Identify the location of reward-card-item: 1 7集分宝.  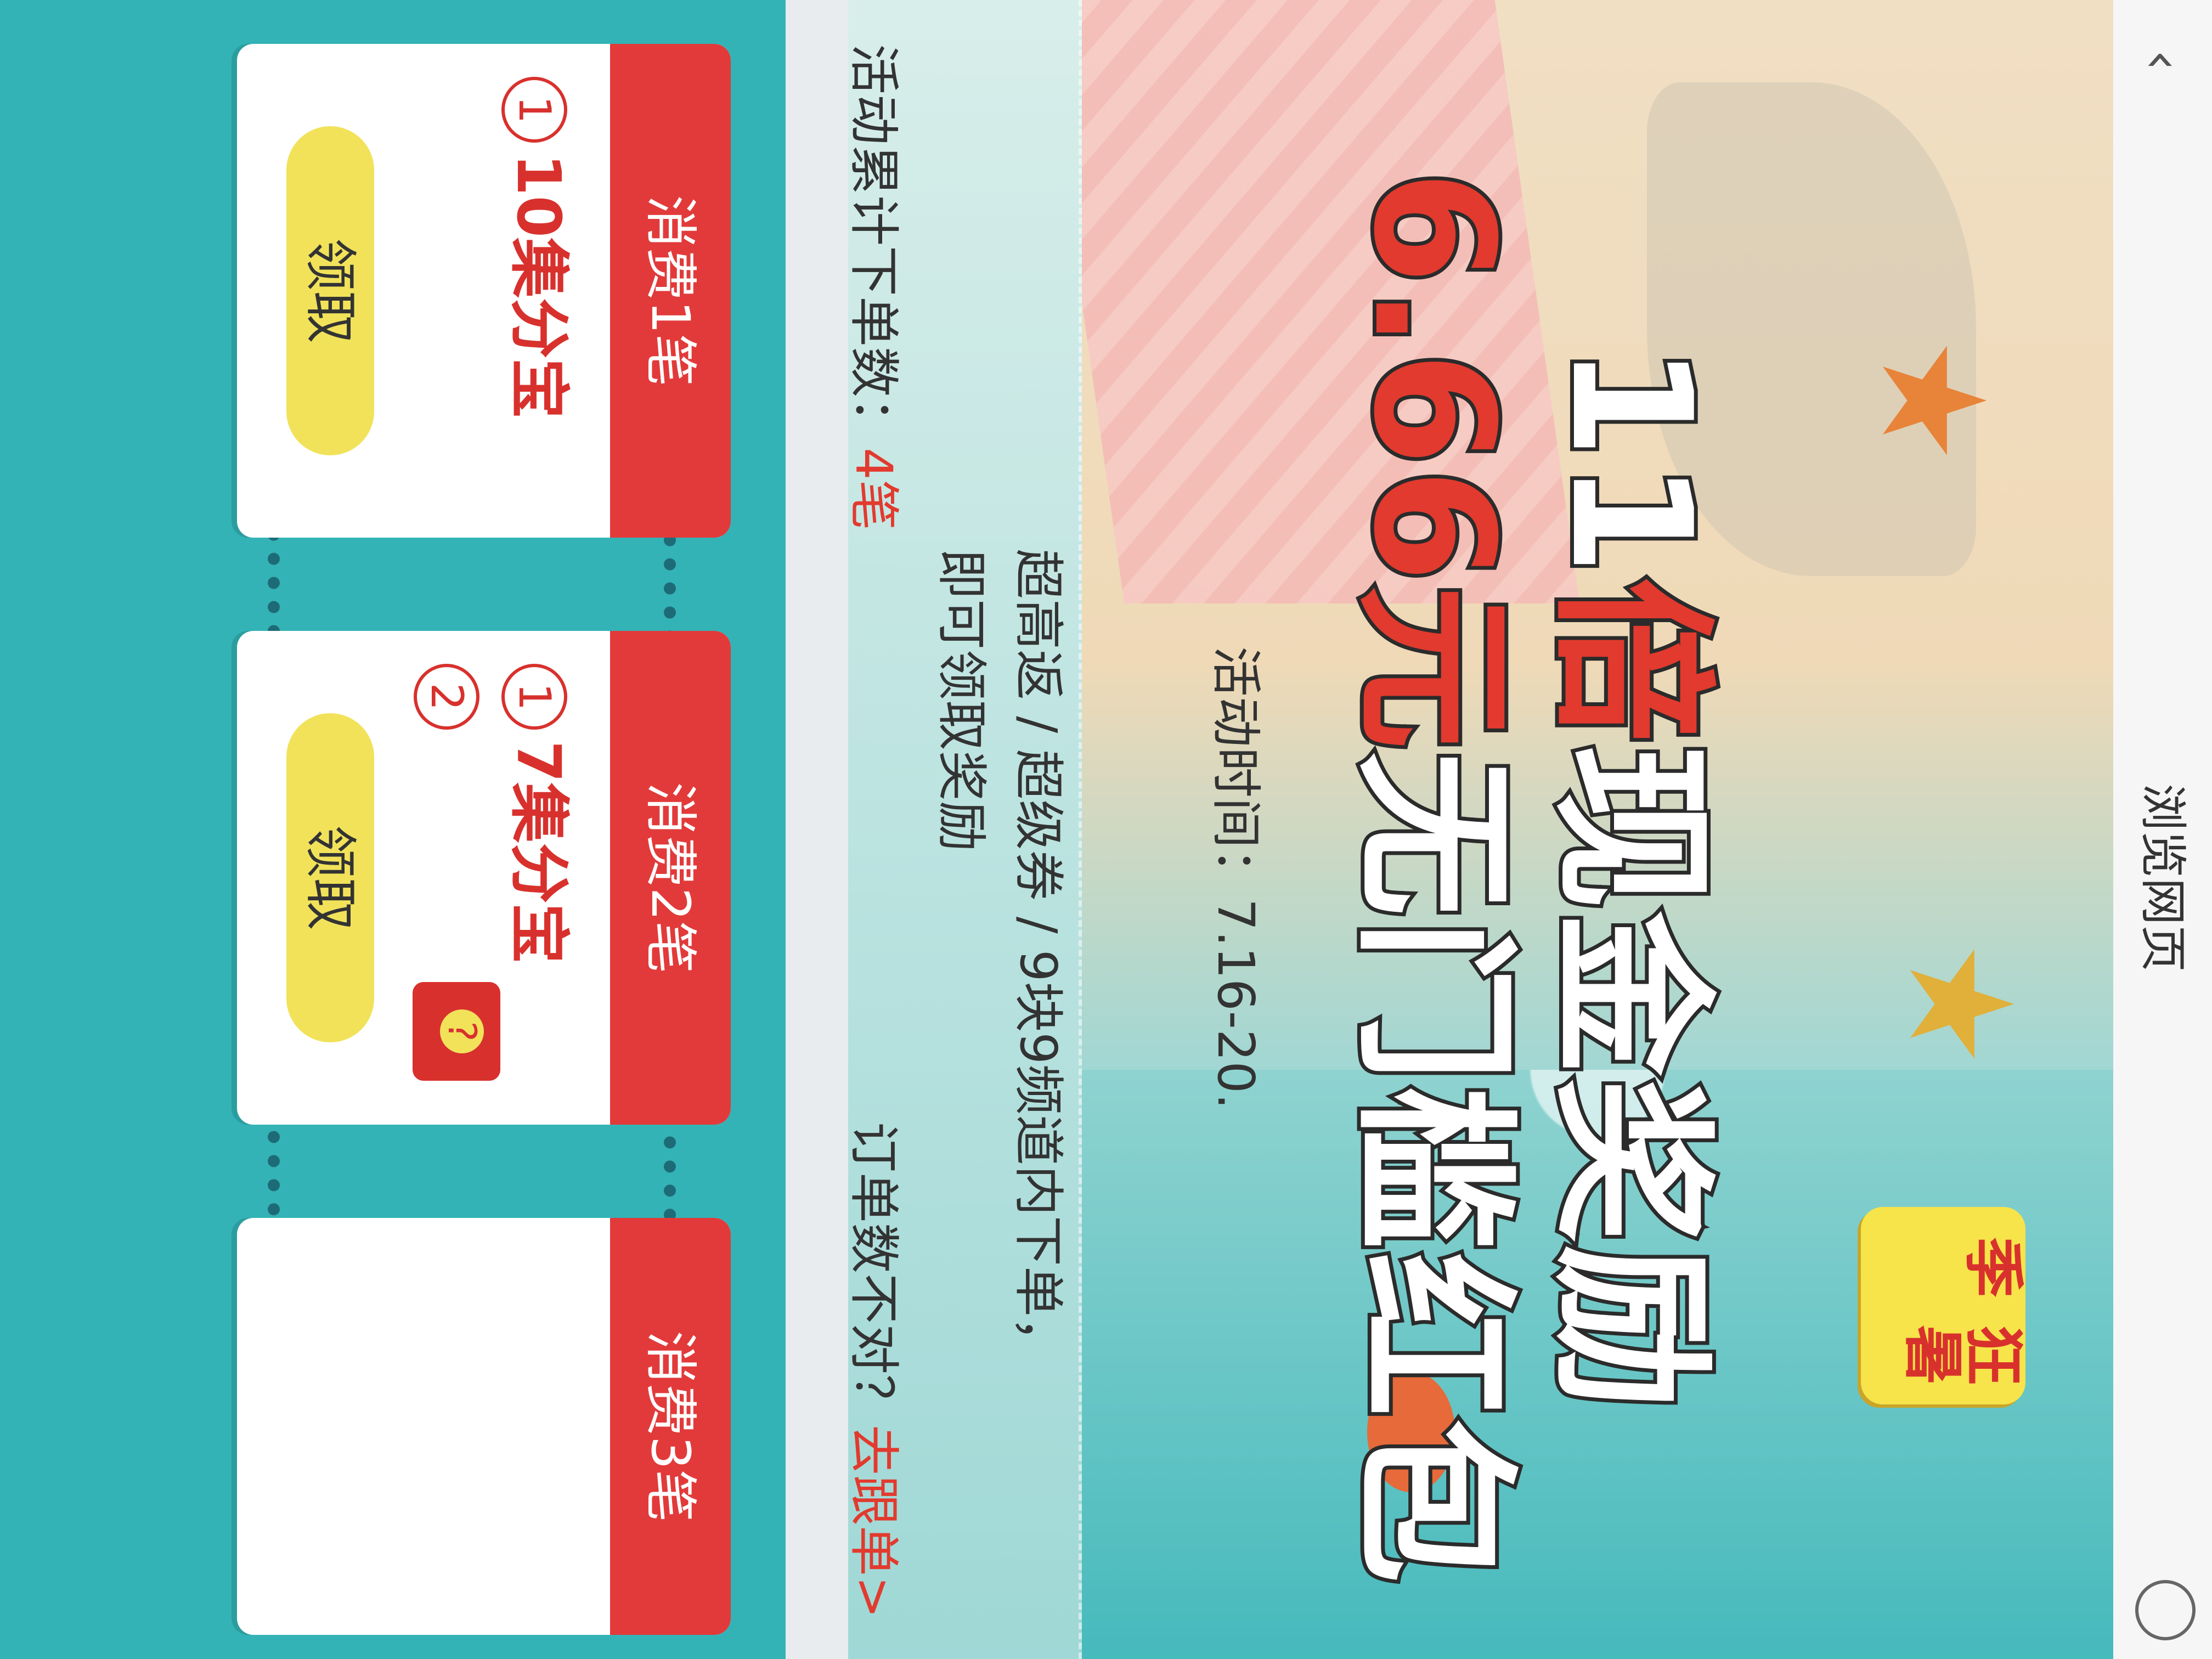
(538, 878).